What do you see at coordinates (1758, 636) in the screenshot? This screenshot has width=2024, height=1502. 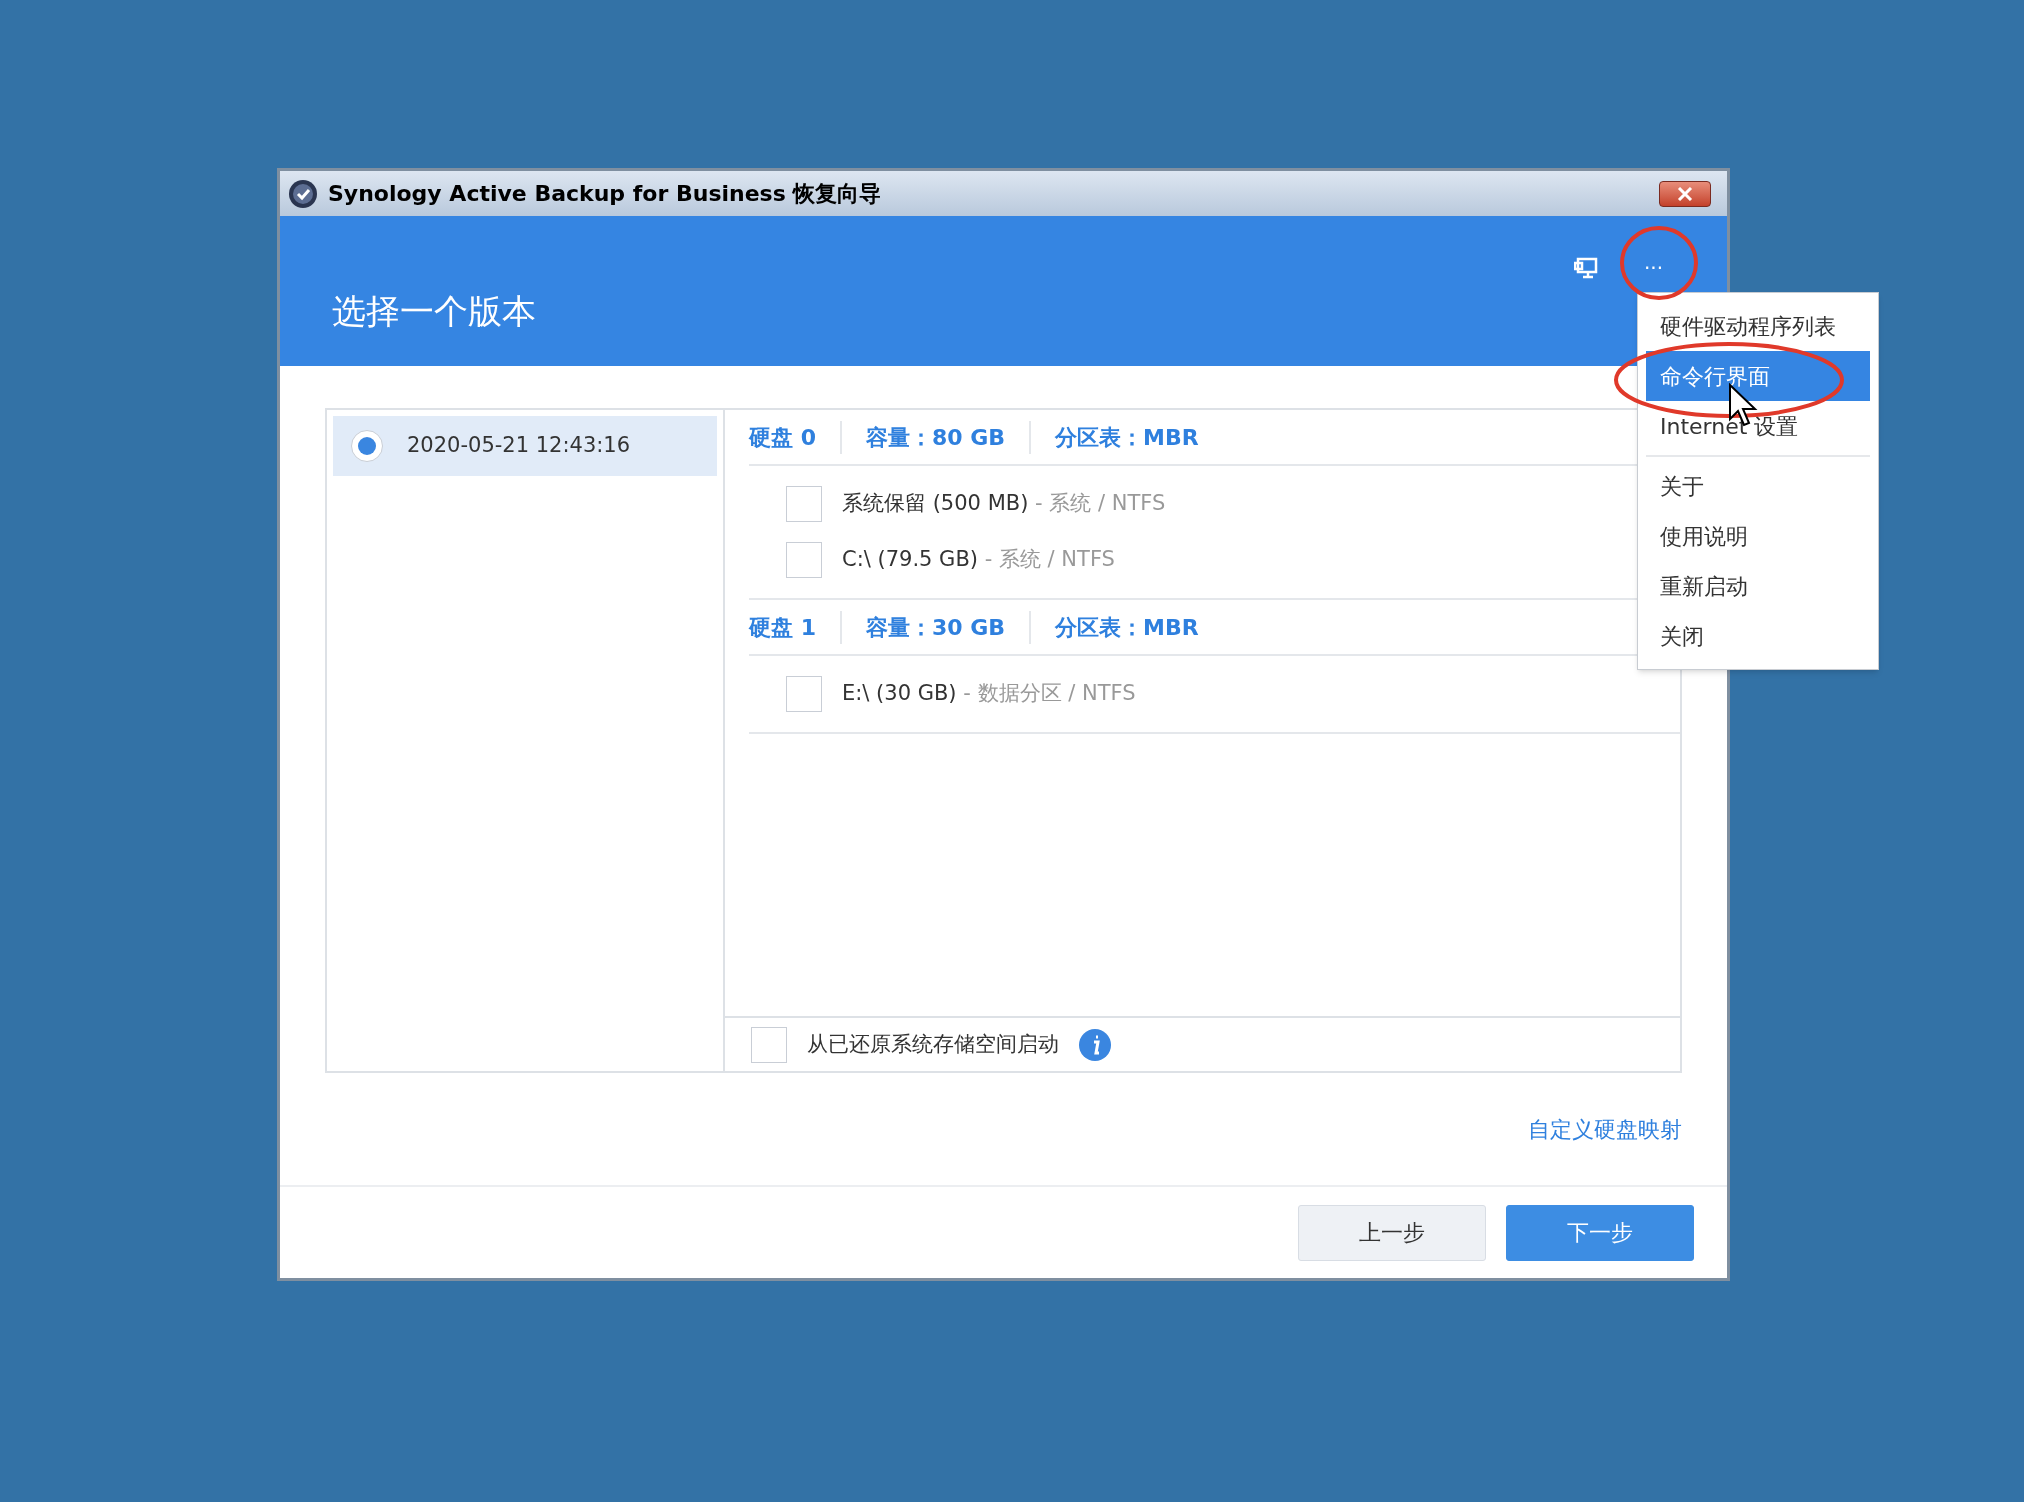 I see `menu-item: 关闭` at bounding box center [1758, 636].